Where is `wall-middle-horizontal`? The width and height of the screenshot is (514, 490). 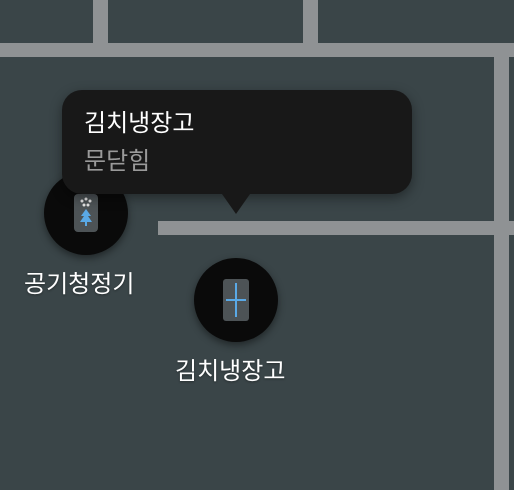 wall-middle-horizontal is located at coordinates (336, 228).